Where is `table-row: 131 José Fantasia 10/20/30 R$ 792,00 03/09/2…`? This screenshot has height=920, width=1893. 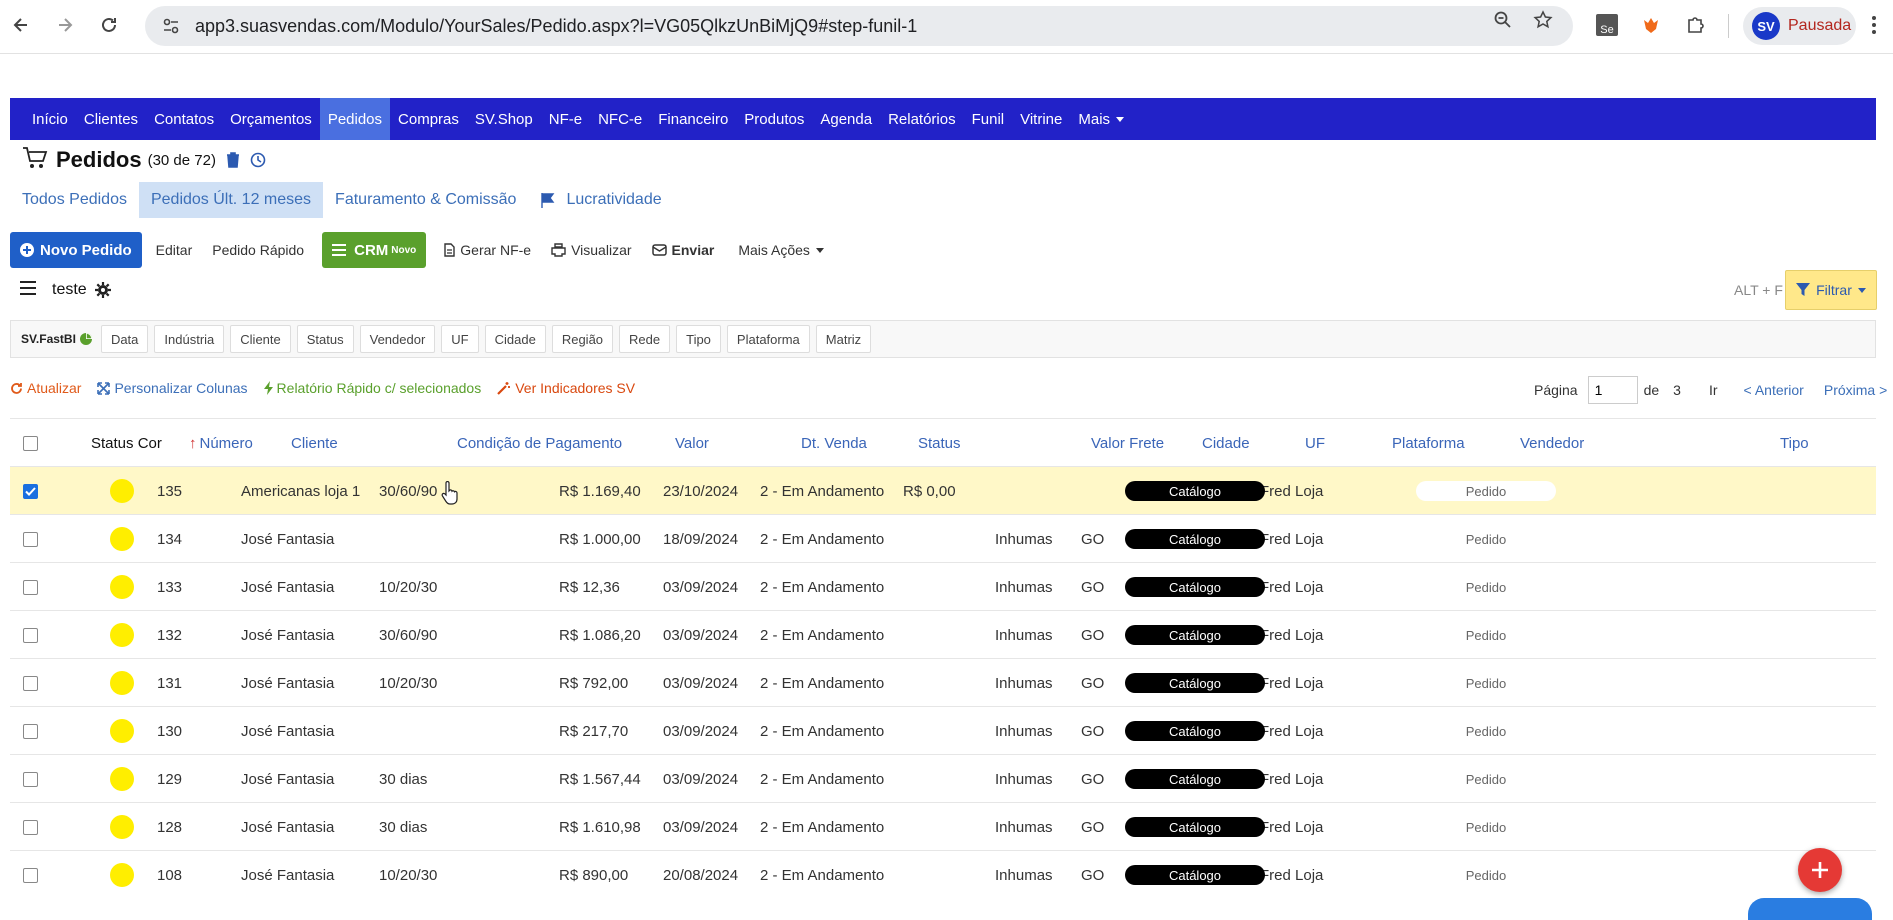 table-row: 131 José Fantasia 10/20/30 R$ 792,00 03/09/2… is located at coordinates (943, 682).